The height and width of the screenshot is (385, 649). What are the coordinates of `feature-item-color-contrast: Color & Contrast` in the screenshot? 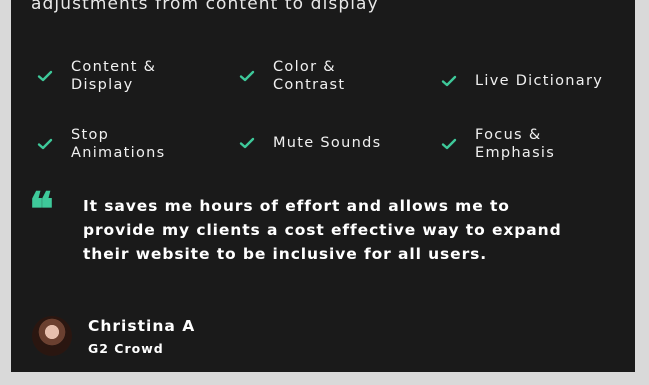 It's located at (292, 76).